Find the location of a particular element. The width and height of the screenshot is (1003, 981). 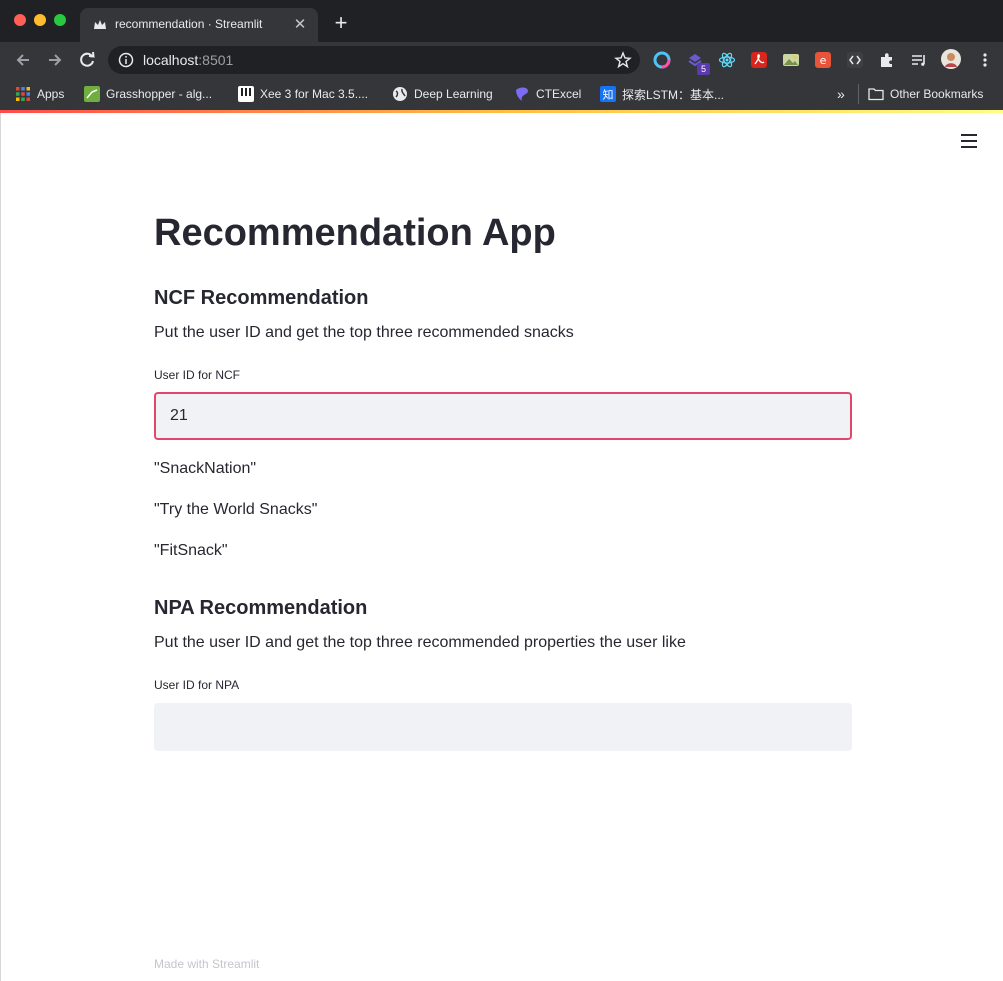

footer-text: Made with Streamlit is located at coordinates (207, 964).